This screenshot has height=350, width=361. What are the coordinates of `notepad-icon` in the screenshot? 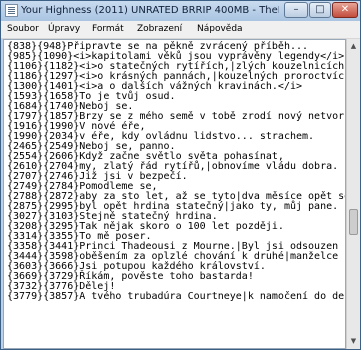 It's located at (11, 10).